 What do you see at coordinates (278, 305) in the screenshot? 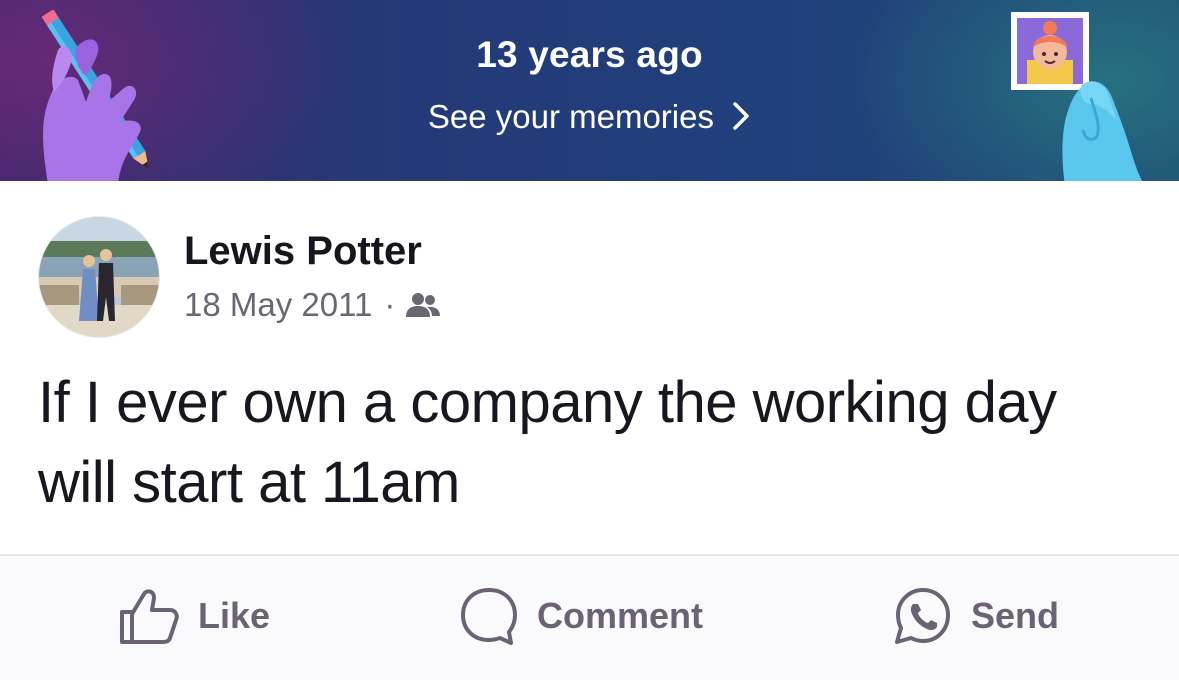
I see `post-date: 18 May 2011` at bounding box center [278, 305].